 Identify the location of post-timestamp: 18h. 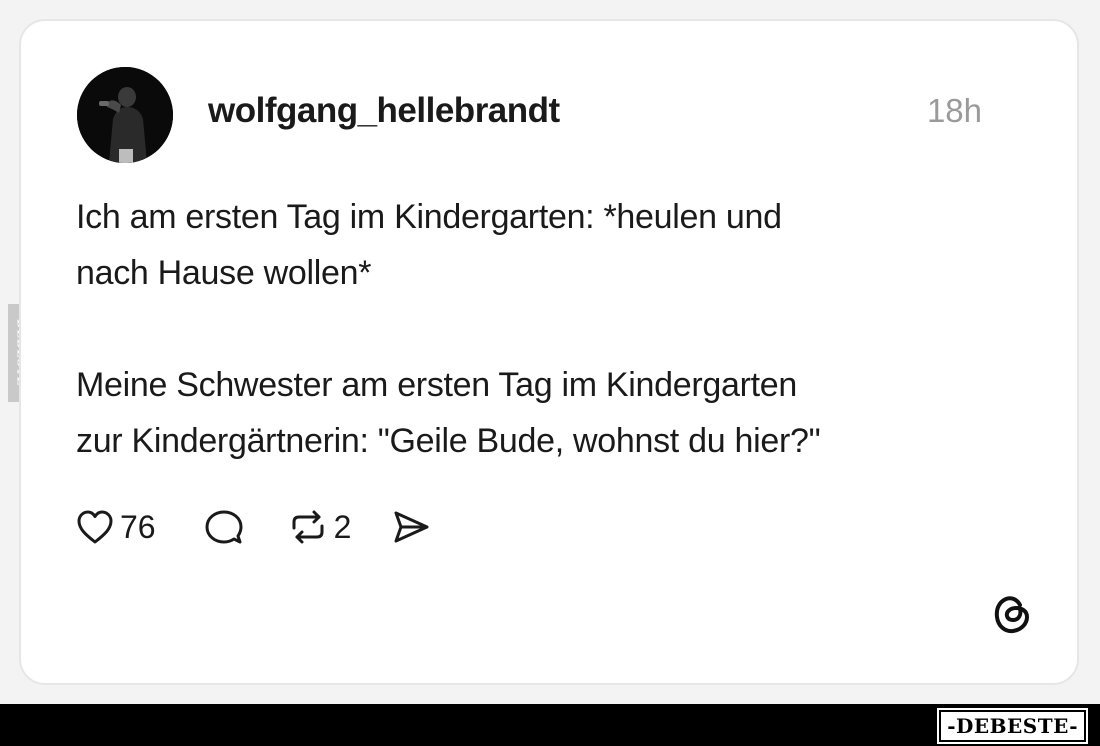
(954, 110).